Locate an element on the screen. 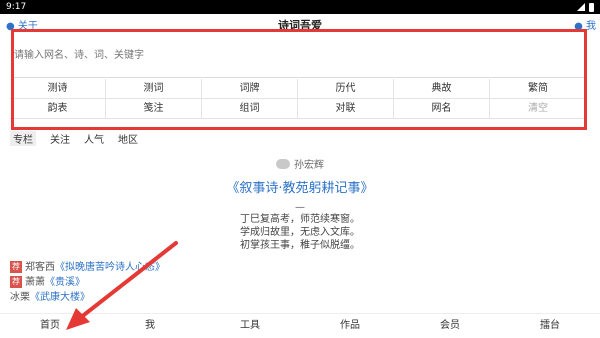 The width and height of the screenshot is (600, 338). poem-title: 《叙事诗·教苑躬耕记事》 is located at coordinates (300, 186).